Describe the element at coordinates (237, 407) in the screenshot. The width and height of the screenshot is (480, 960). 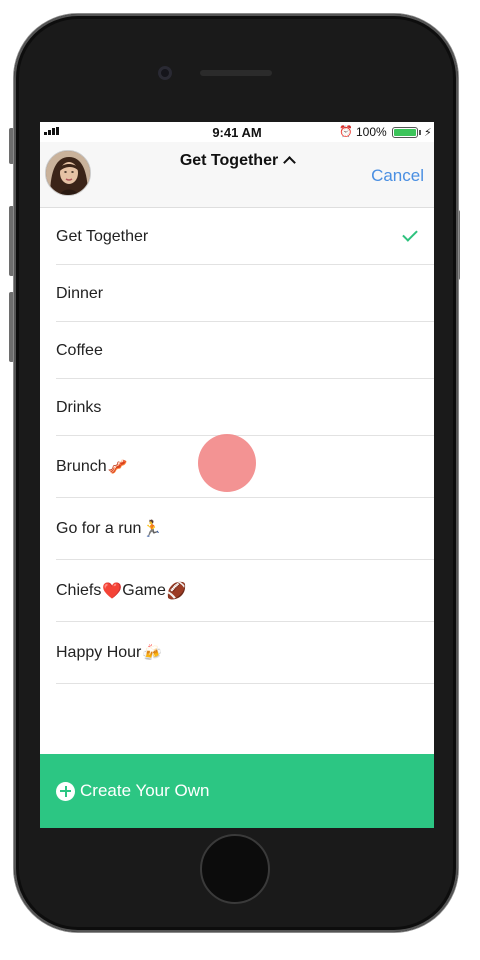
I see `list-item-drinks: Drinks` at that location.